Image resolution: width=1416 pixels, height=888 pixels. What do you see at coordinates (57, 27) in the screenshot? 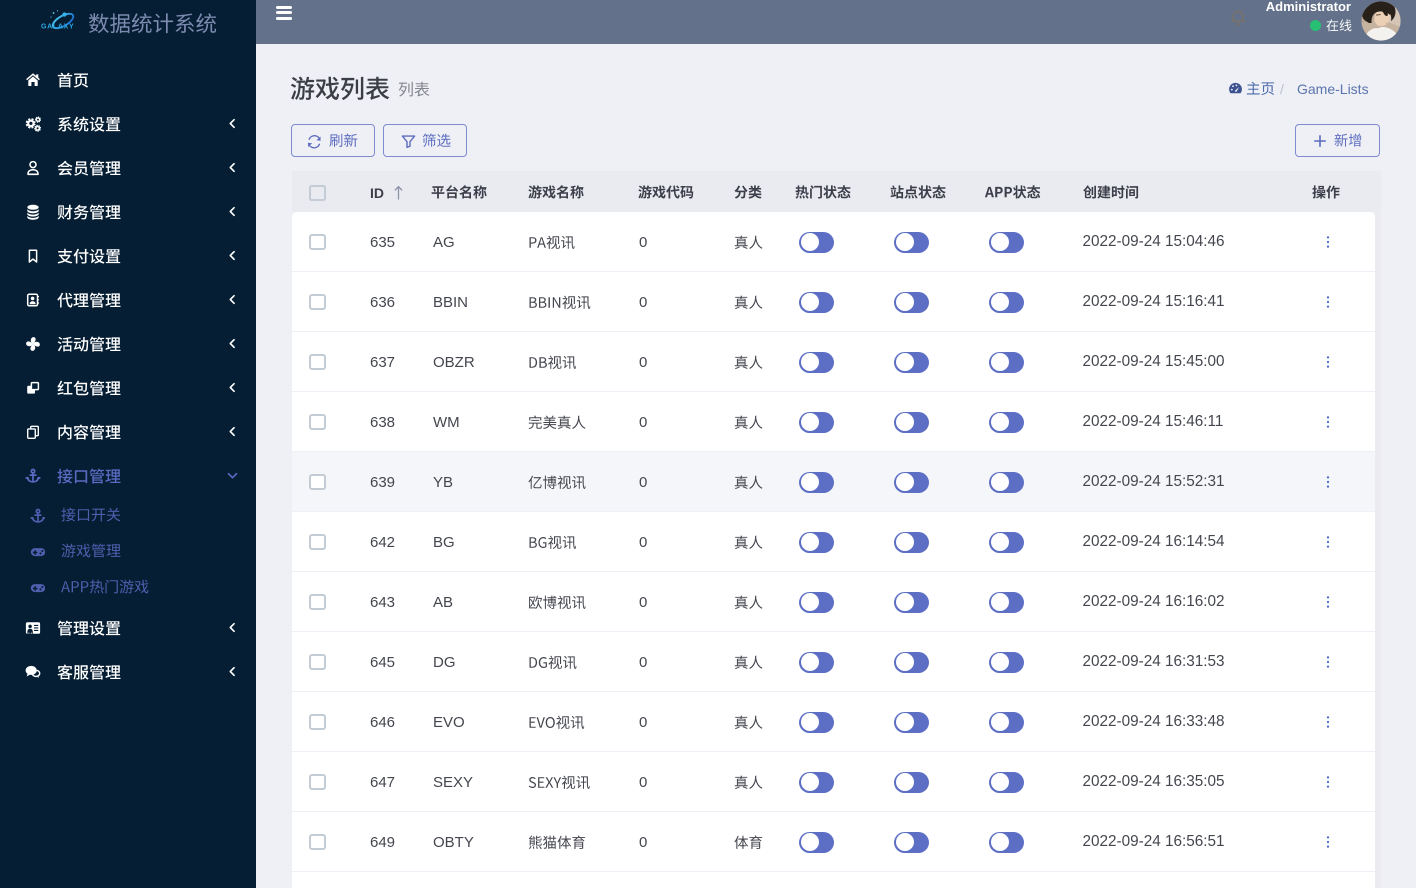
I see `svg-text: GALAXY` at bounding box center [57, 27].